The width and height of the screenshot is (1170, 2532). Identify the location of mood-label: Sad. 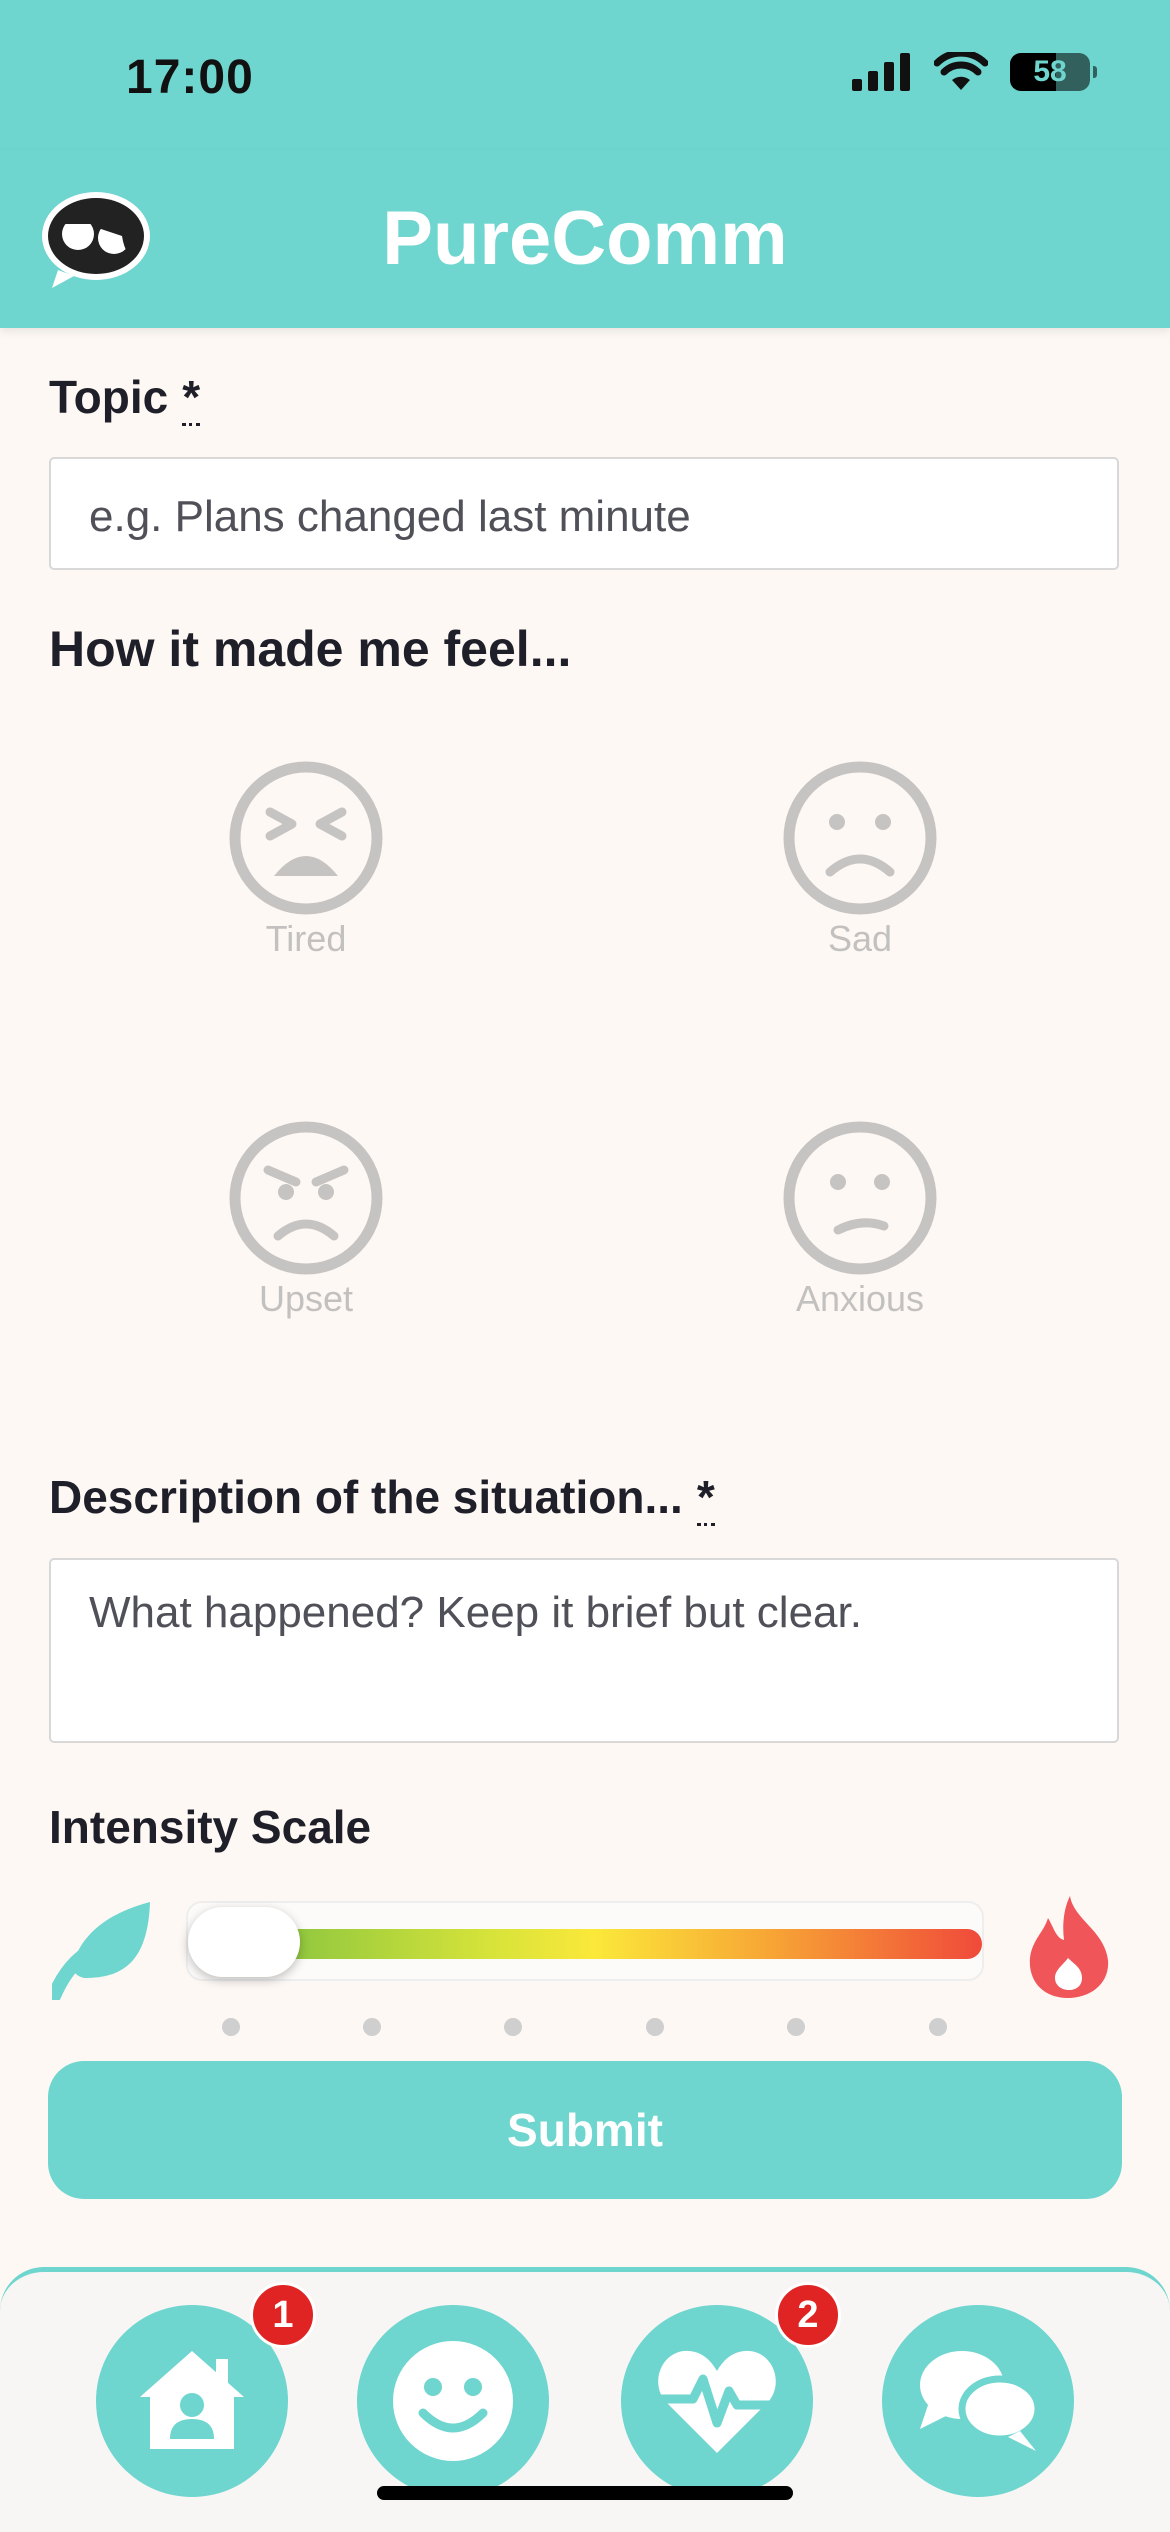
(860, 938).